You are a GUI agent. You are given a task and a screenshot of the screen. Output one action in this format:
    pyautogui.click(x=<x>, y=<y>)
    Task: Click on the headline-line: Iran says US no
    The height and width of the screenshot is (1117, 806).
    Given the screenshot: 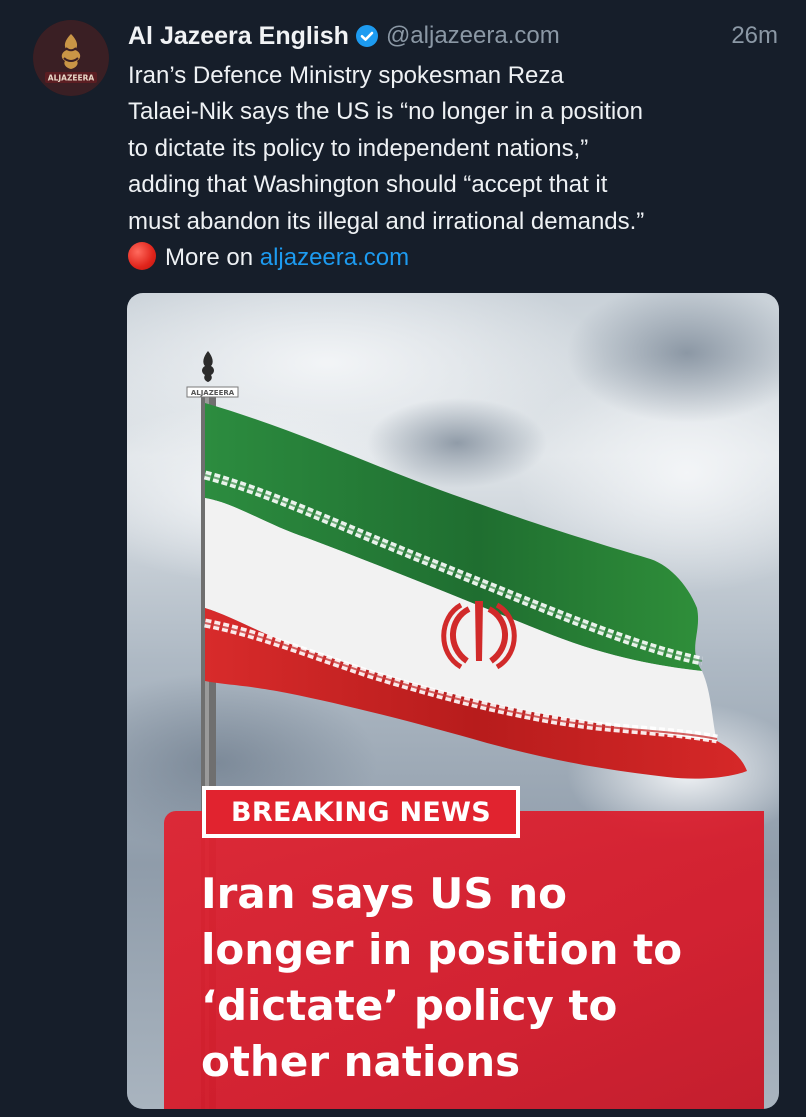 What is the action you would take?
    pyautogui.click(x=384, y=893)
    